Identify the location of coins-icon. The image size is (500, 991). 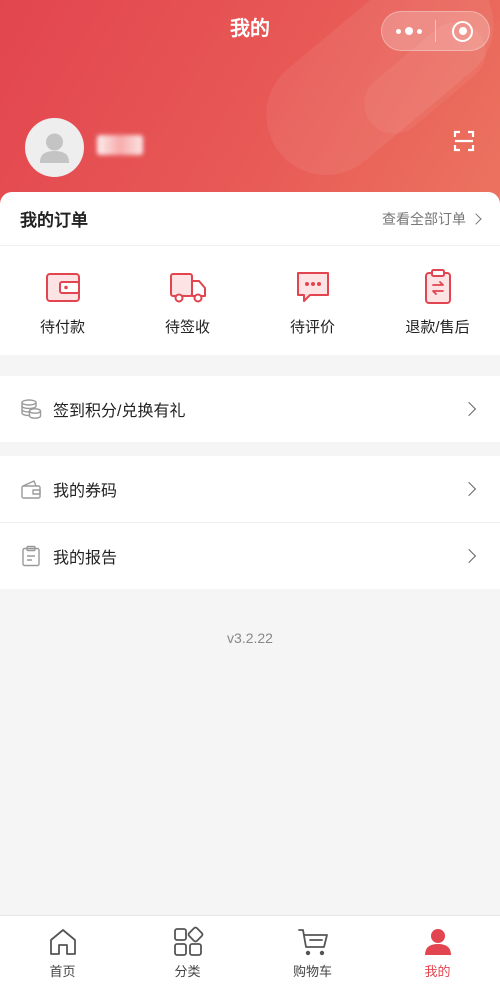
(31, 409).